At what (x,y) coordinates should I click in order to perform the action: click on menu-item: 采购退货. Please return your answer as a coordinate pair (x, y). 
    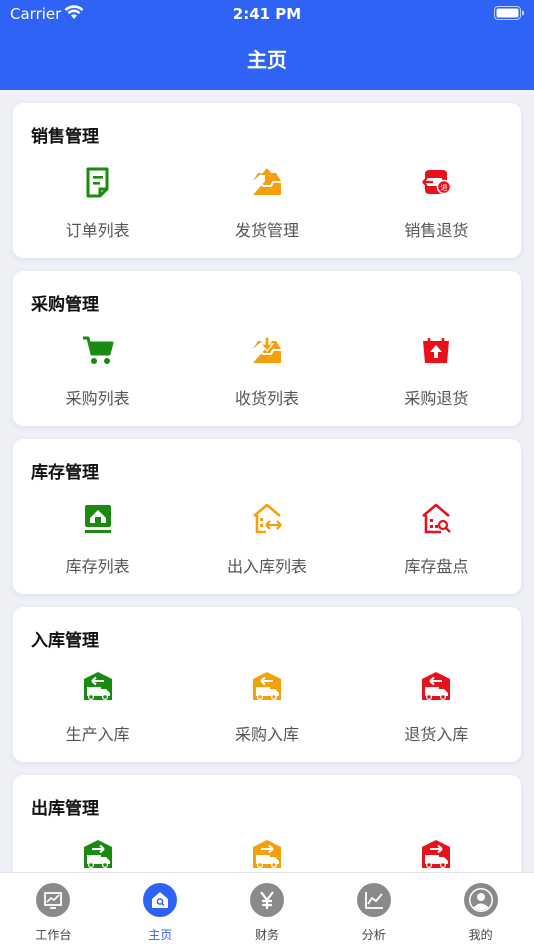
    Looking at the image, I should click on (436, 375).